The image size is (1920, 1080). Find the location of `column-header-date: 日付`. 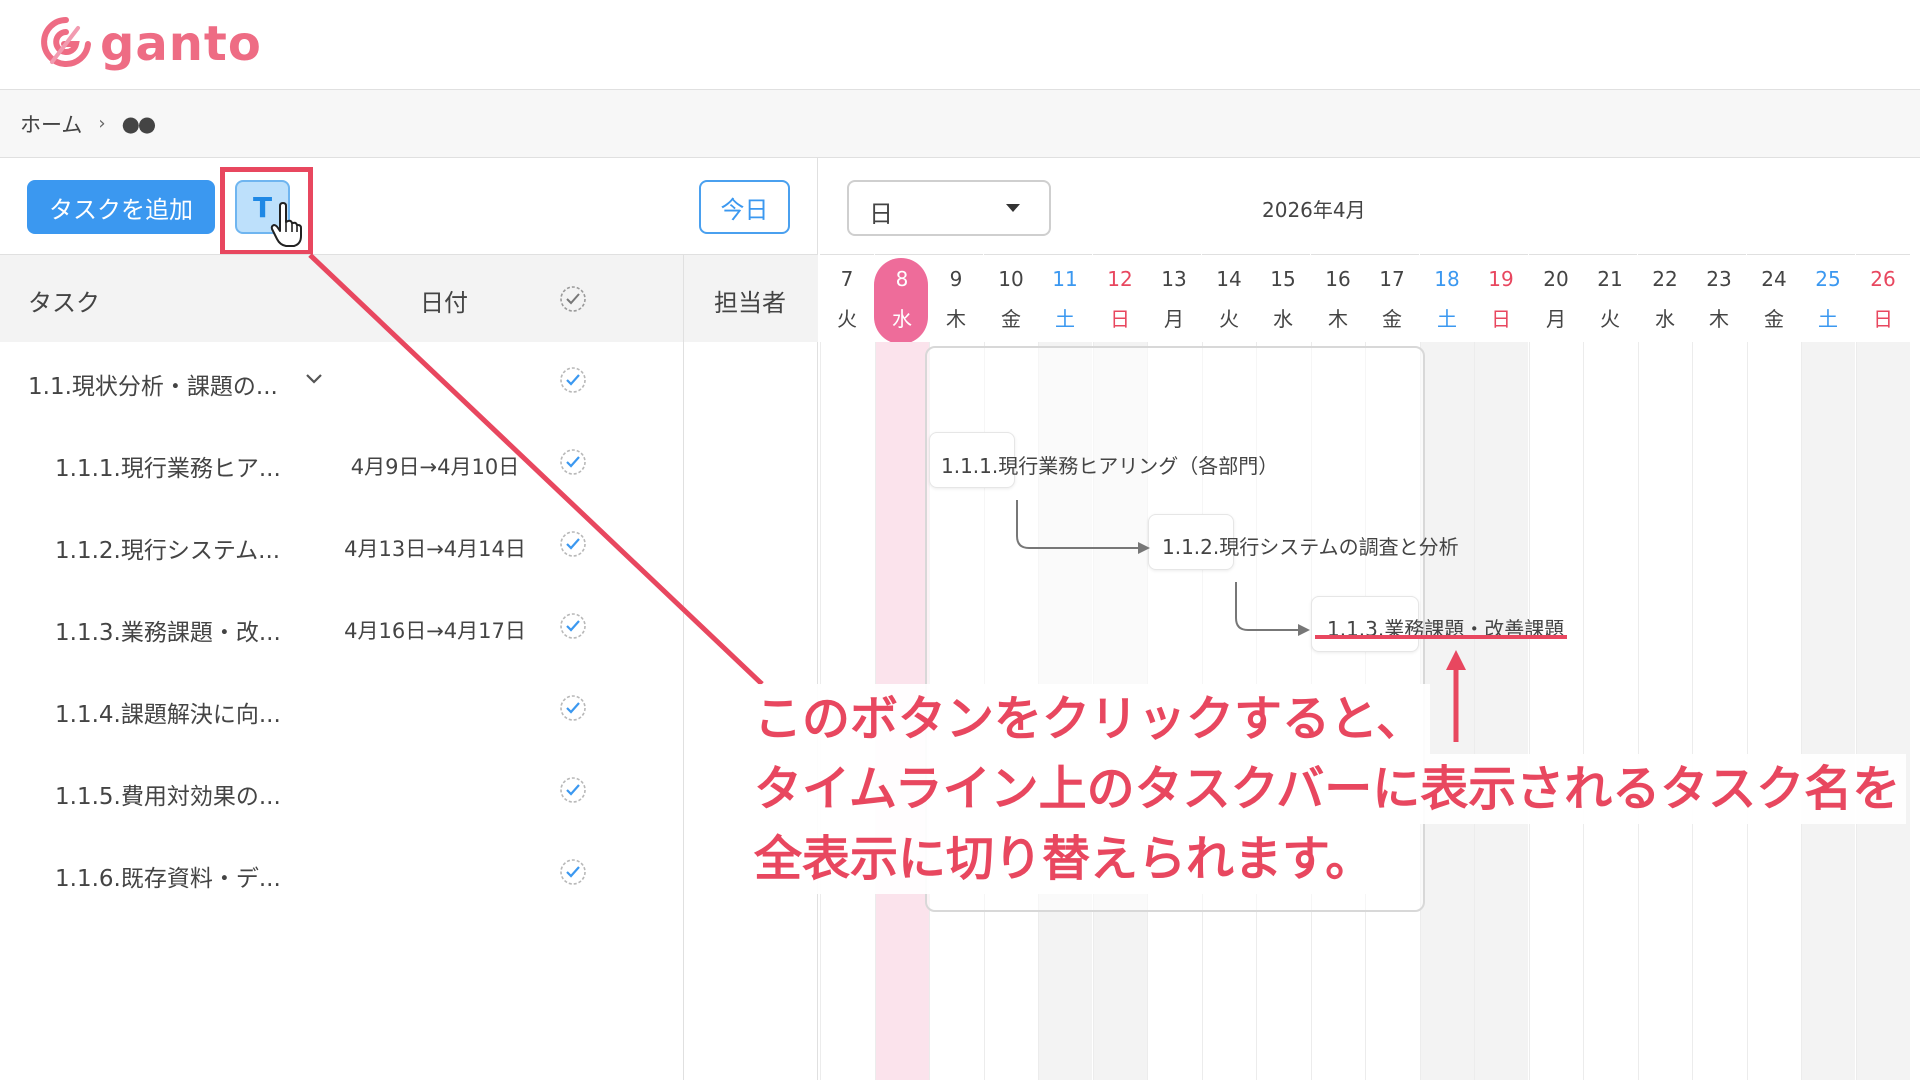

column-header-date: 日付 is located at coordinates (444, 300).